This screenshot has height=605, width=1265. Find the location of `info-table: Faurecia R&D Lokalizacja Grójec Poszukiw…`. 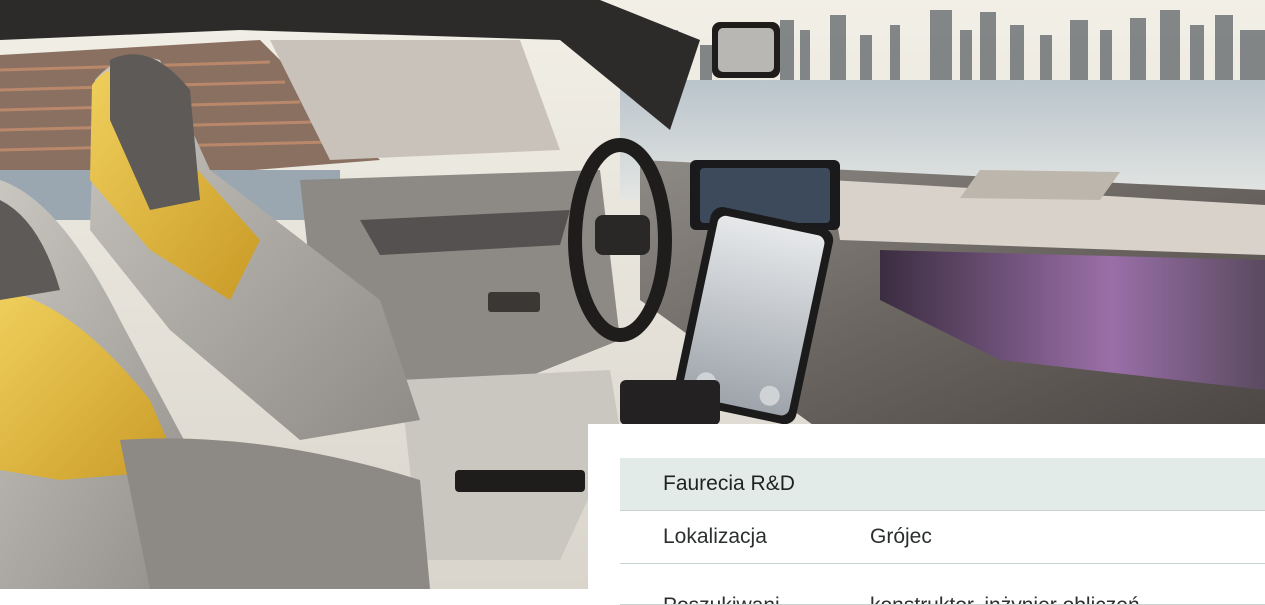

info-table: Faurecia R&D Lokalizacja Grójec Poszukiw… is located at coordinates (942, 531).